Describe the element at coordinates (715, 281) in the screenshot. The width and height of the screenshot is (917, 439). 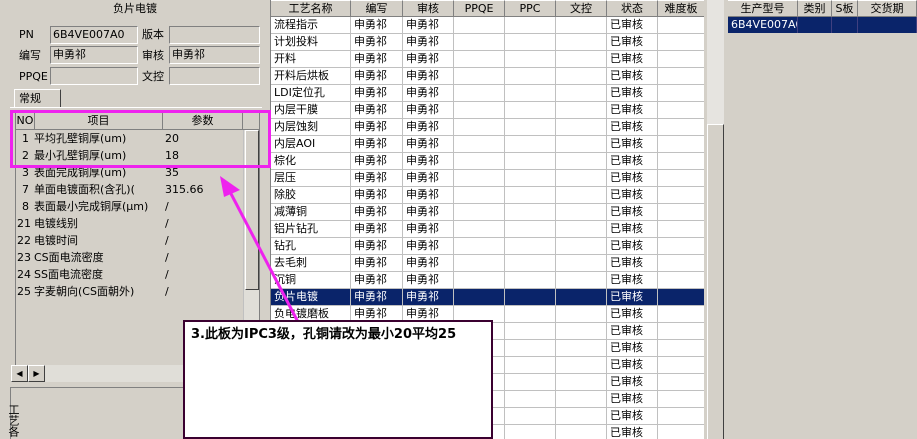
I see `process-table-scroll-thumb` at that location.